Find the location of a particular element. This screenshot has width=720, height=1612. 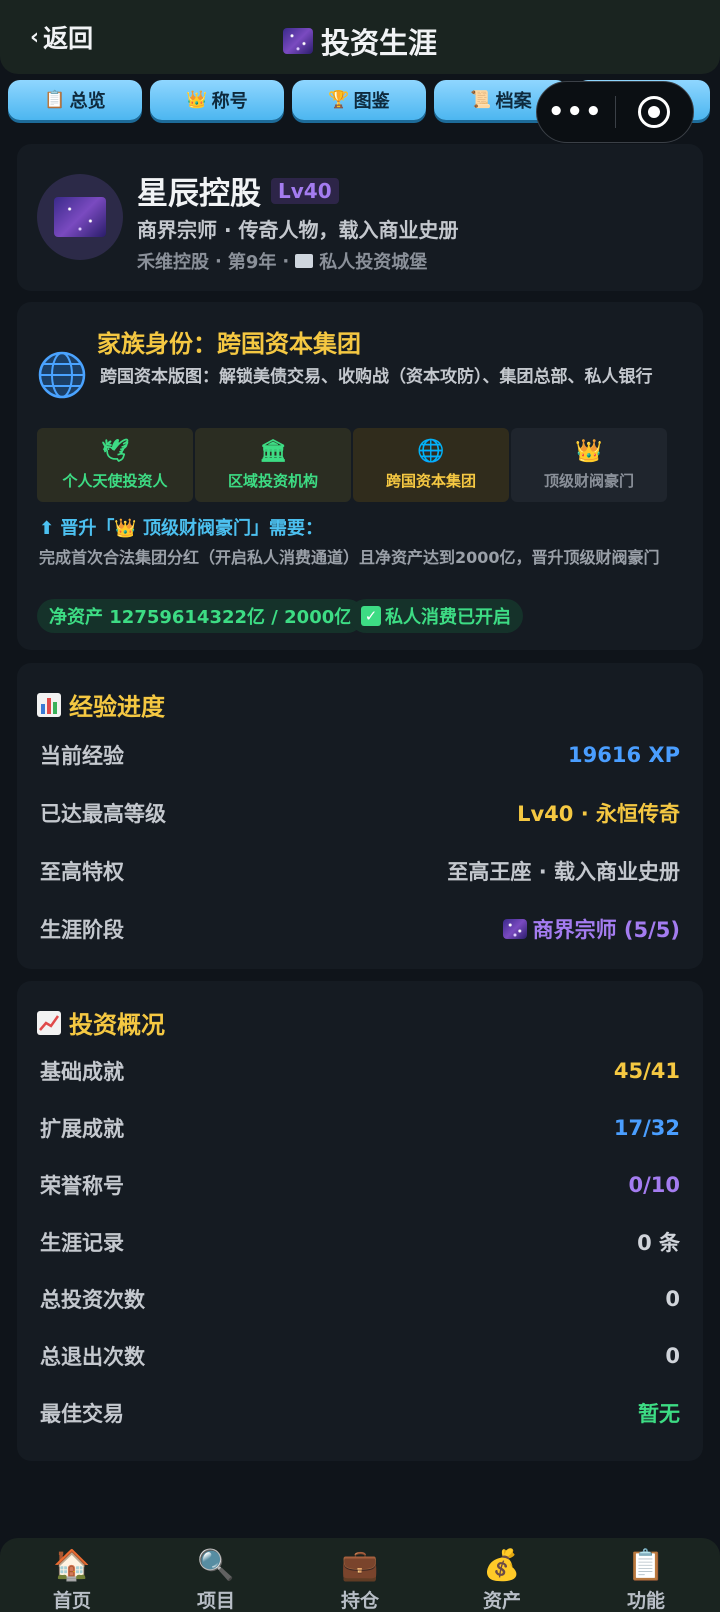

invest-row-honor: 荣誉称号 0/10 is located at coordinates (360, 1185).